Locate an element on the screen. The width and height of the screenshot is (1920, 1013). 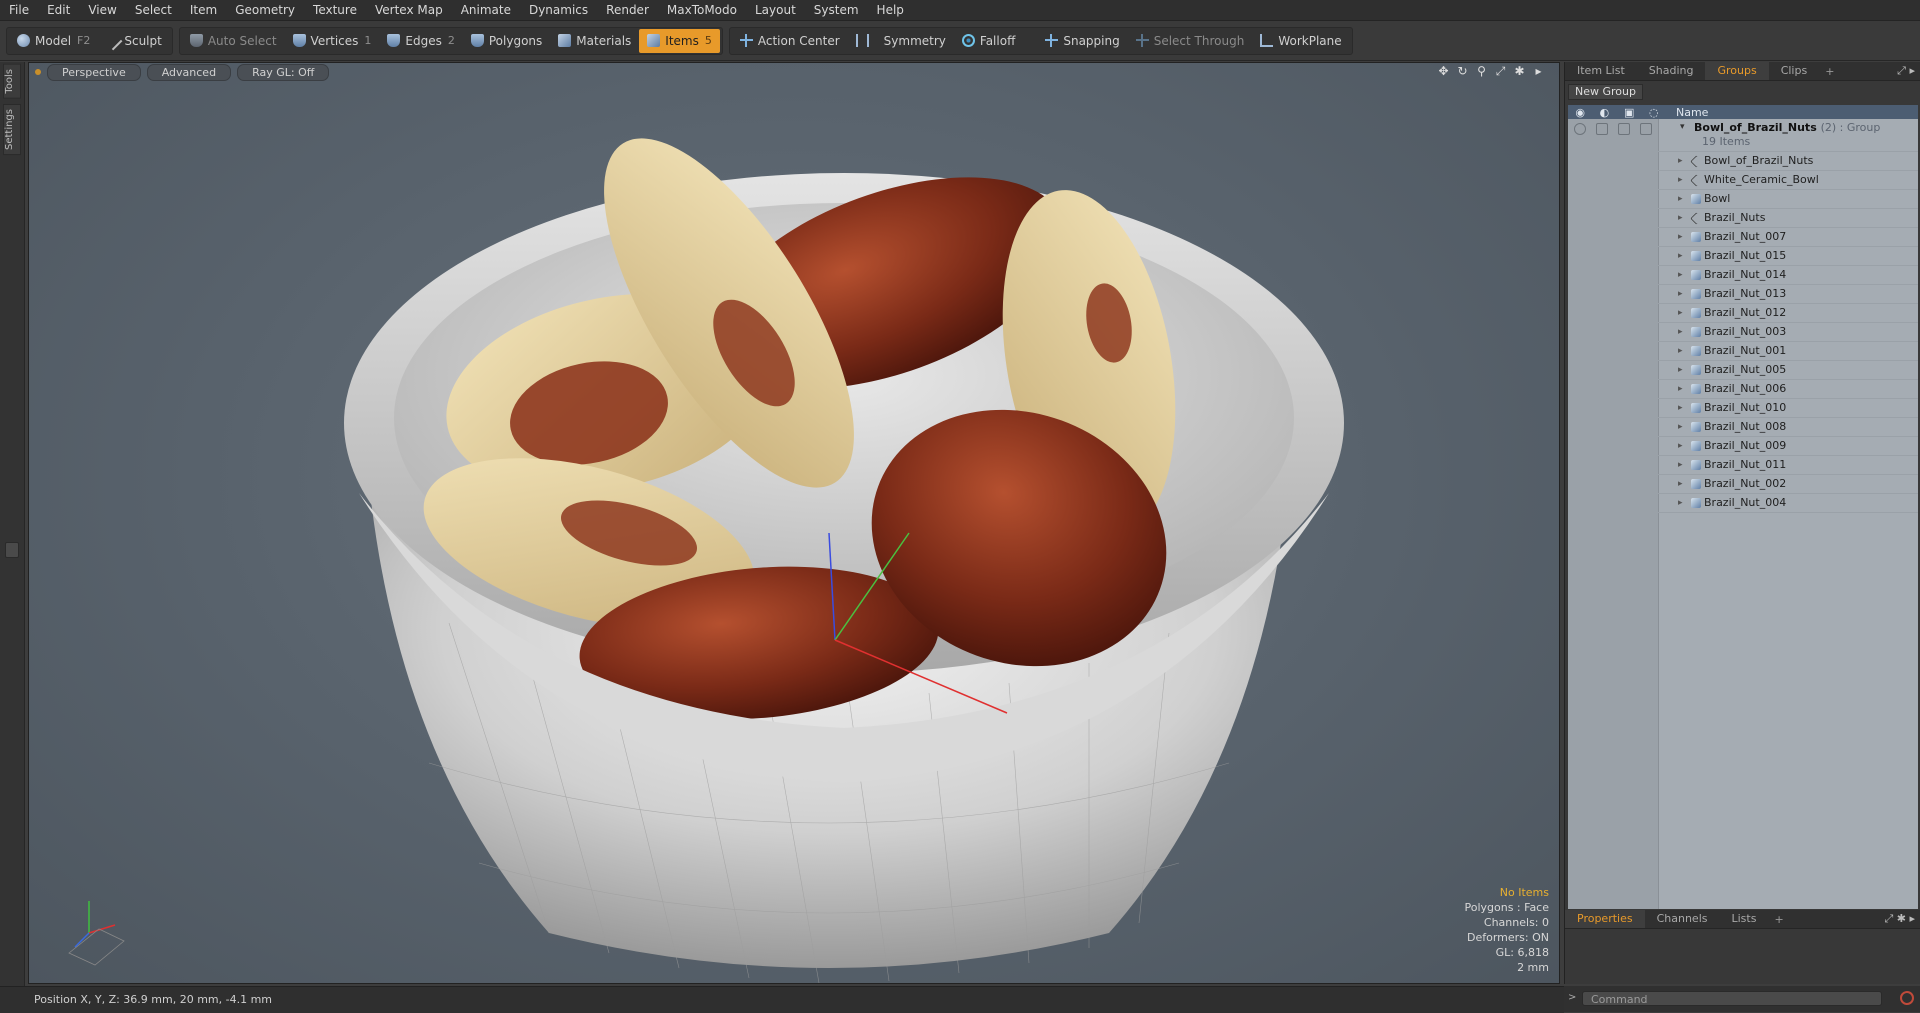
vertices-button: Vertices 1 is located at coordinates (332, 41).